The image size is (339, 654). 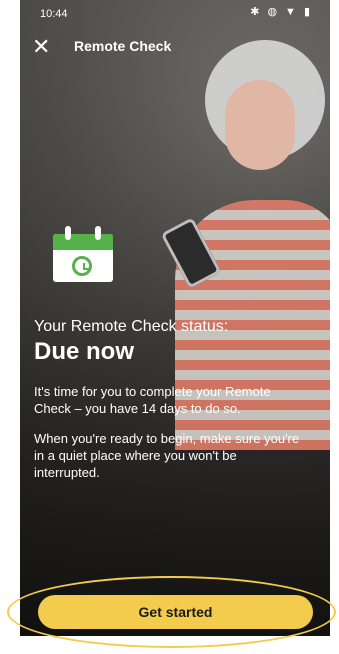 What do you see at coordinates (280, 12) in the screenshot?
I see `status-icons: ✱ ◍ ▼ ▮` at bounding box center [280, 12].